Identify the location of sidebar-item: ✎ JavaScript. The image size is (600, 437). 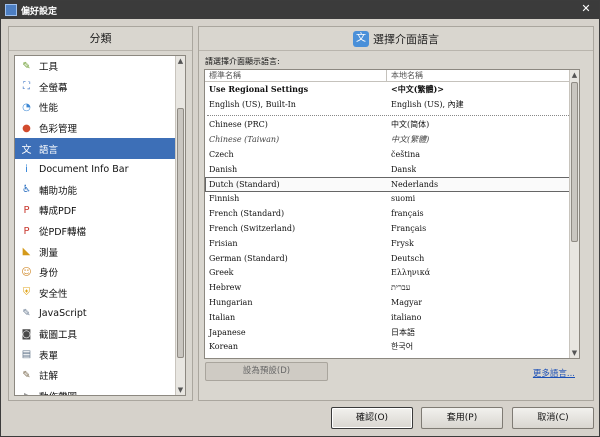
(100, 313).